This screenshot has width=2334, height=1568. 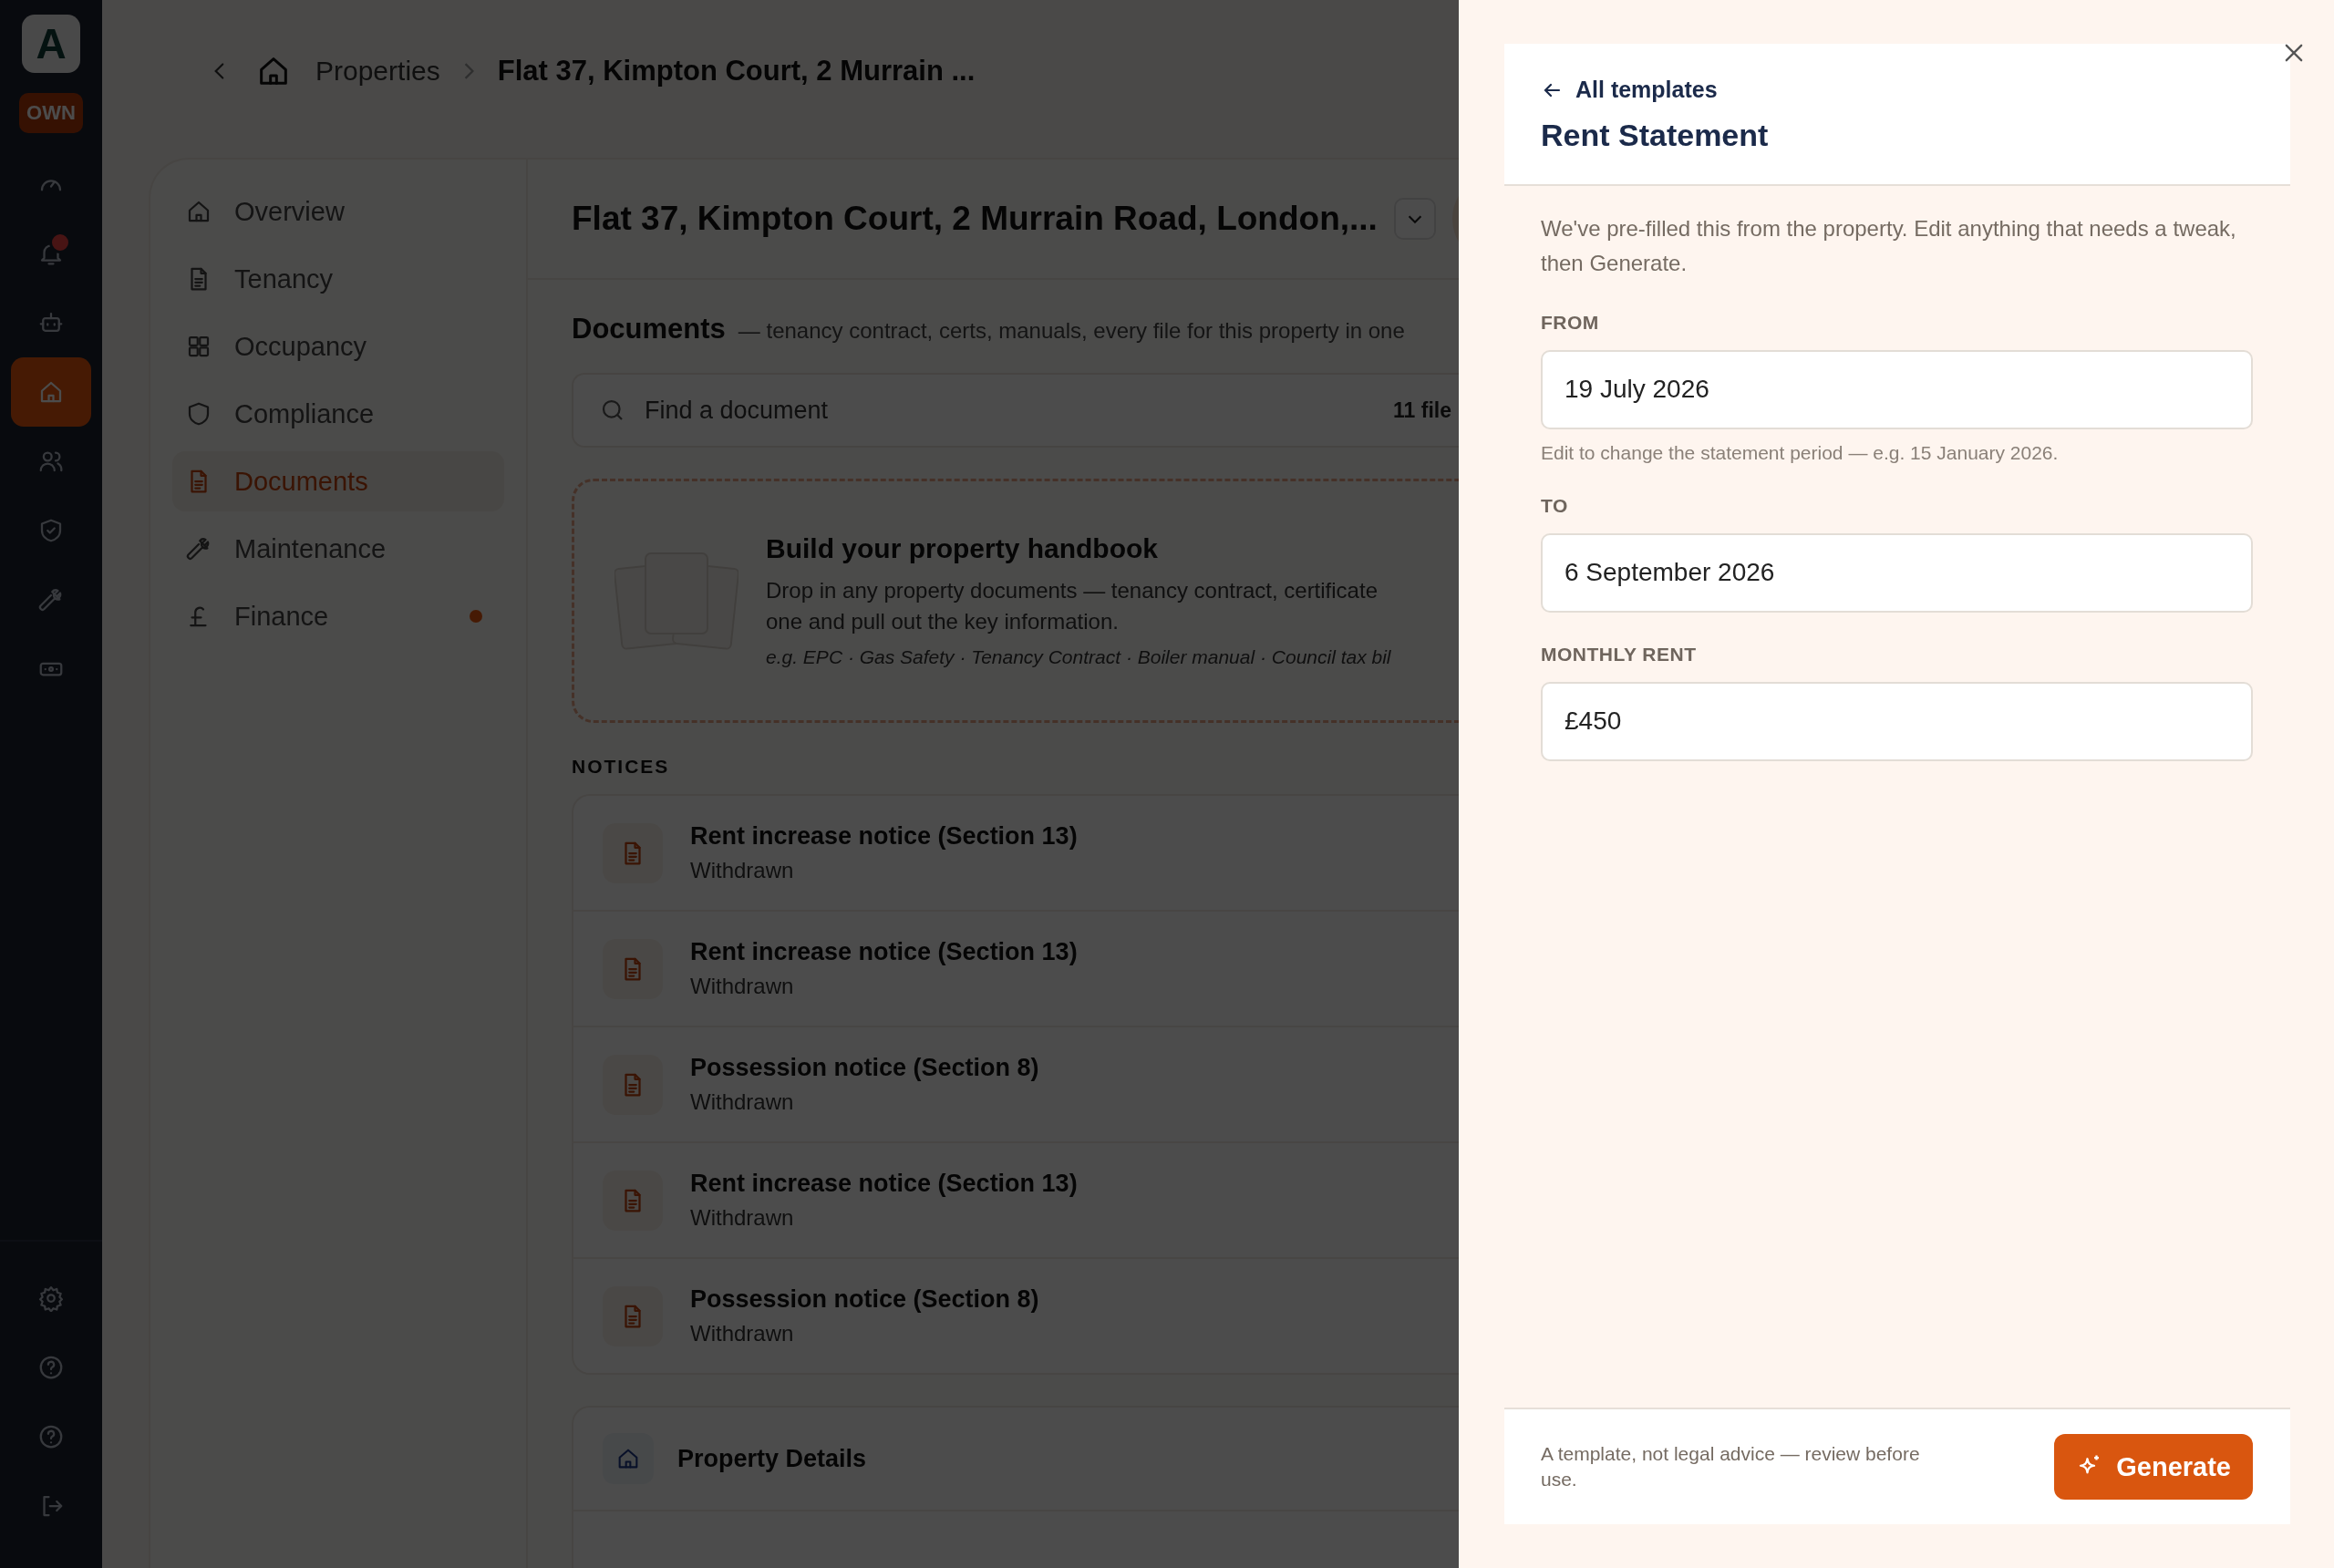 I want to click on input-field: 19 July 2026, so click(x=1897, y=389).